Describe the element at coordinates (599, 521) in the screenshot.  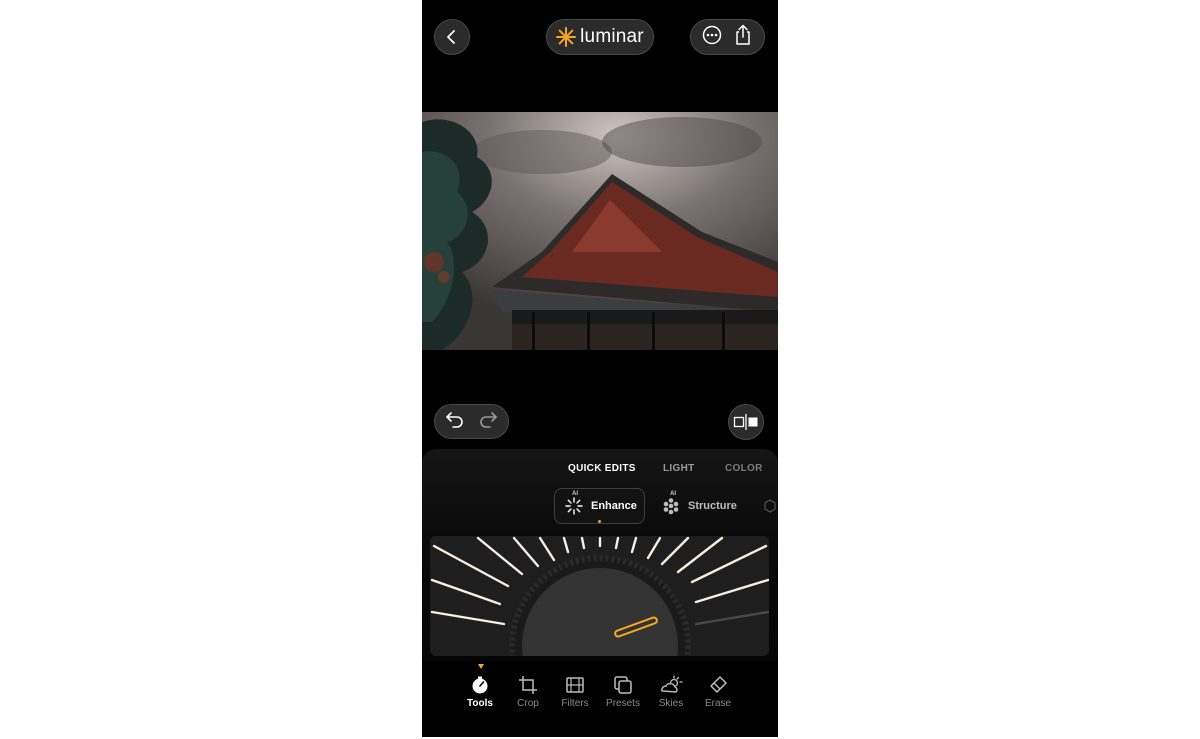
I see `active-indicator-dot` at that location.